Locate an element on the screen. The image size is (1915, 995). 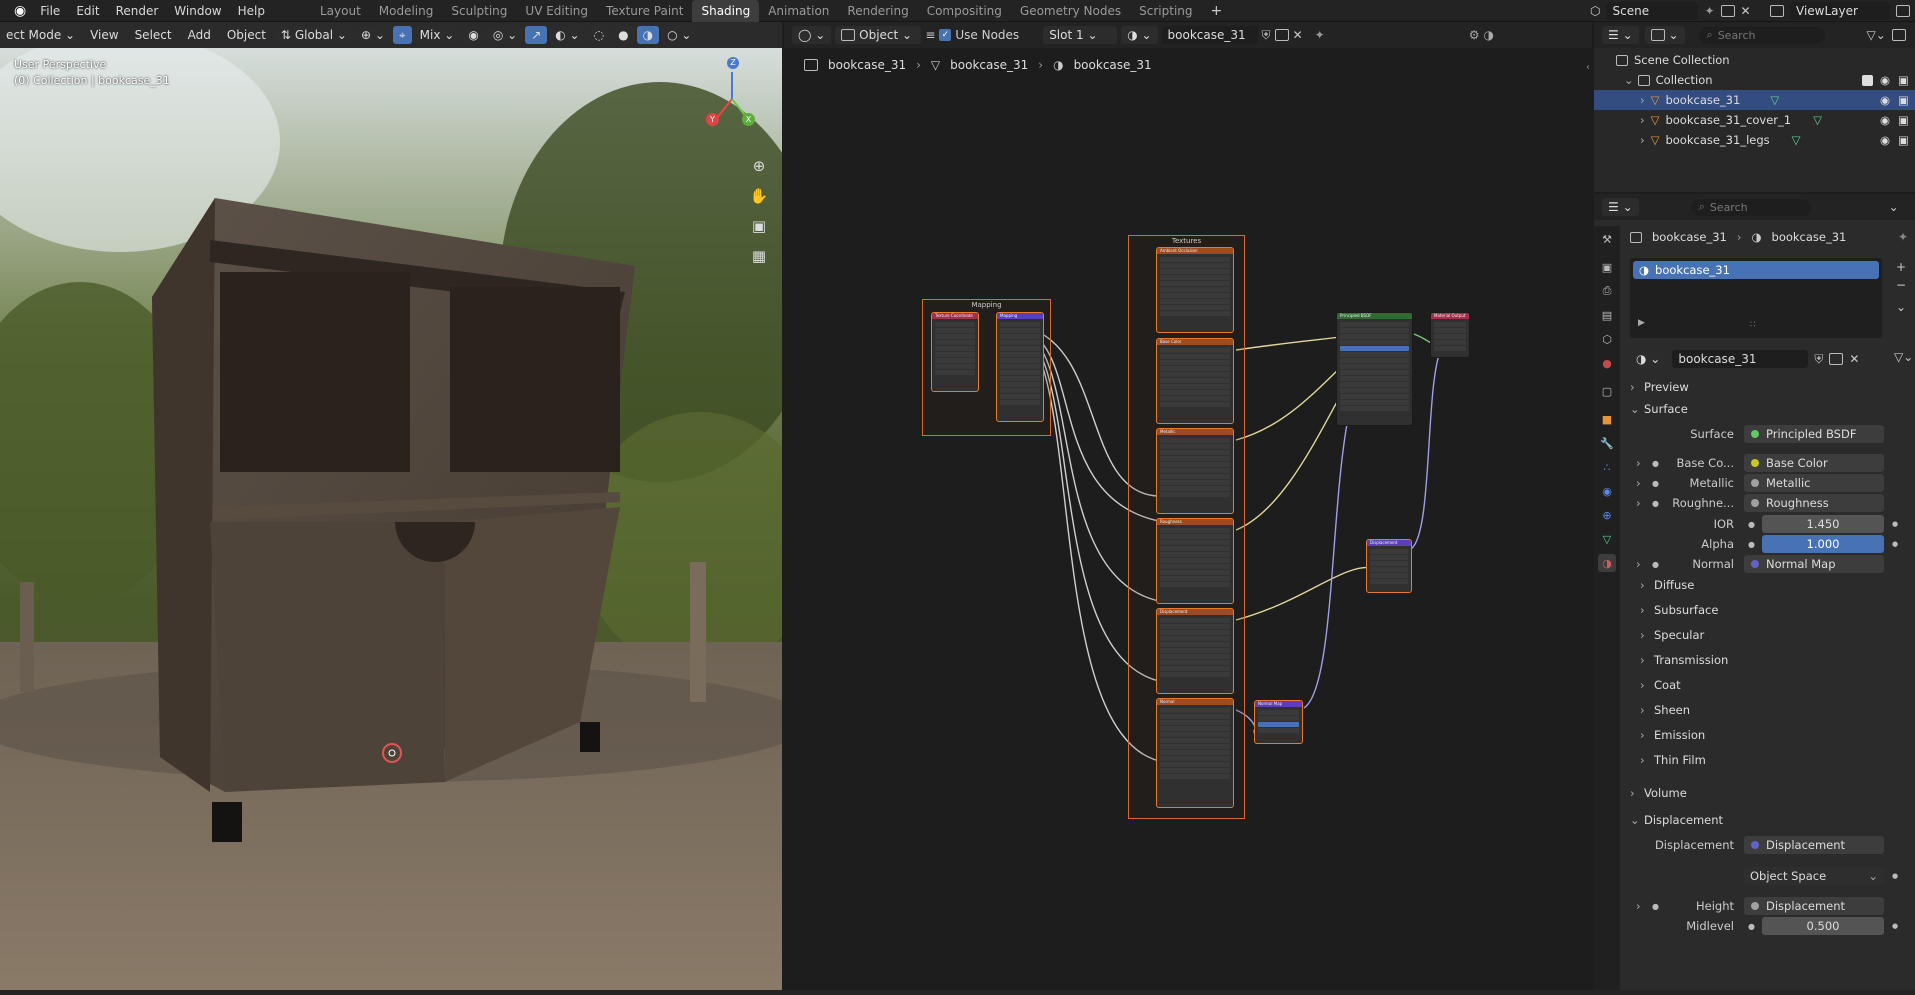
object-tab-icon: ■ is located at coordinates (1607, 419).